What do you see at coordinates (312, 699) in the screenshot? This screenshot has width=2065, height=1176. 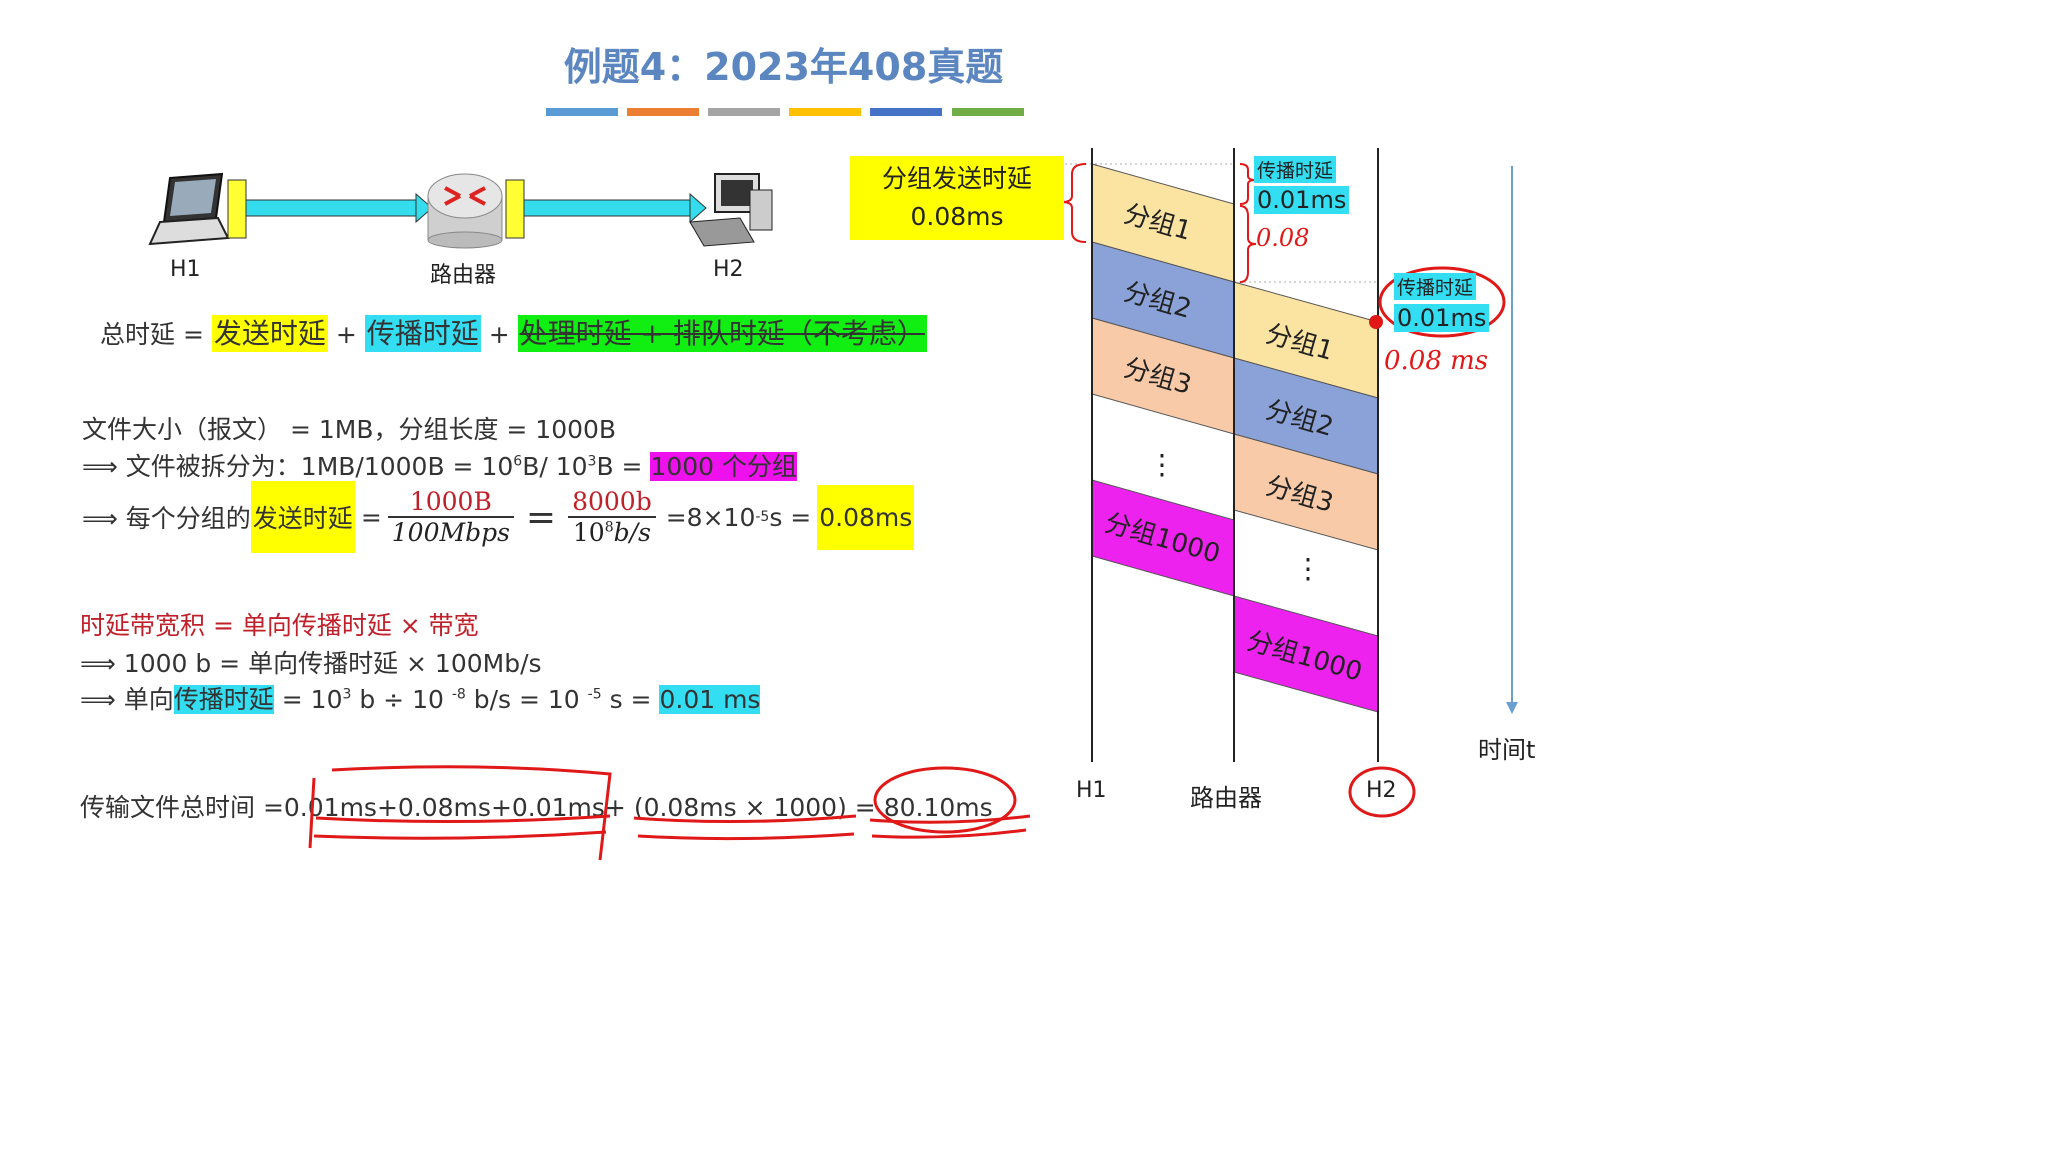 I see `bdp-line-3-a: = 10` at bounding box center [312, 699].